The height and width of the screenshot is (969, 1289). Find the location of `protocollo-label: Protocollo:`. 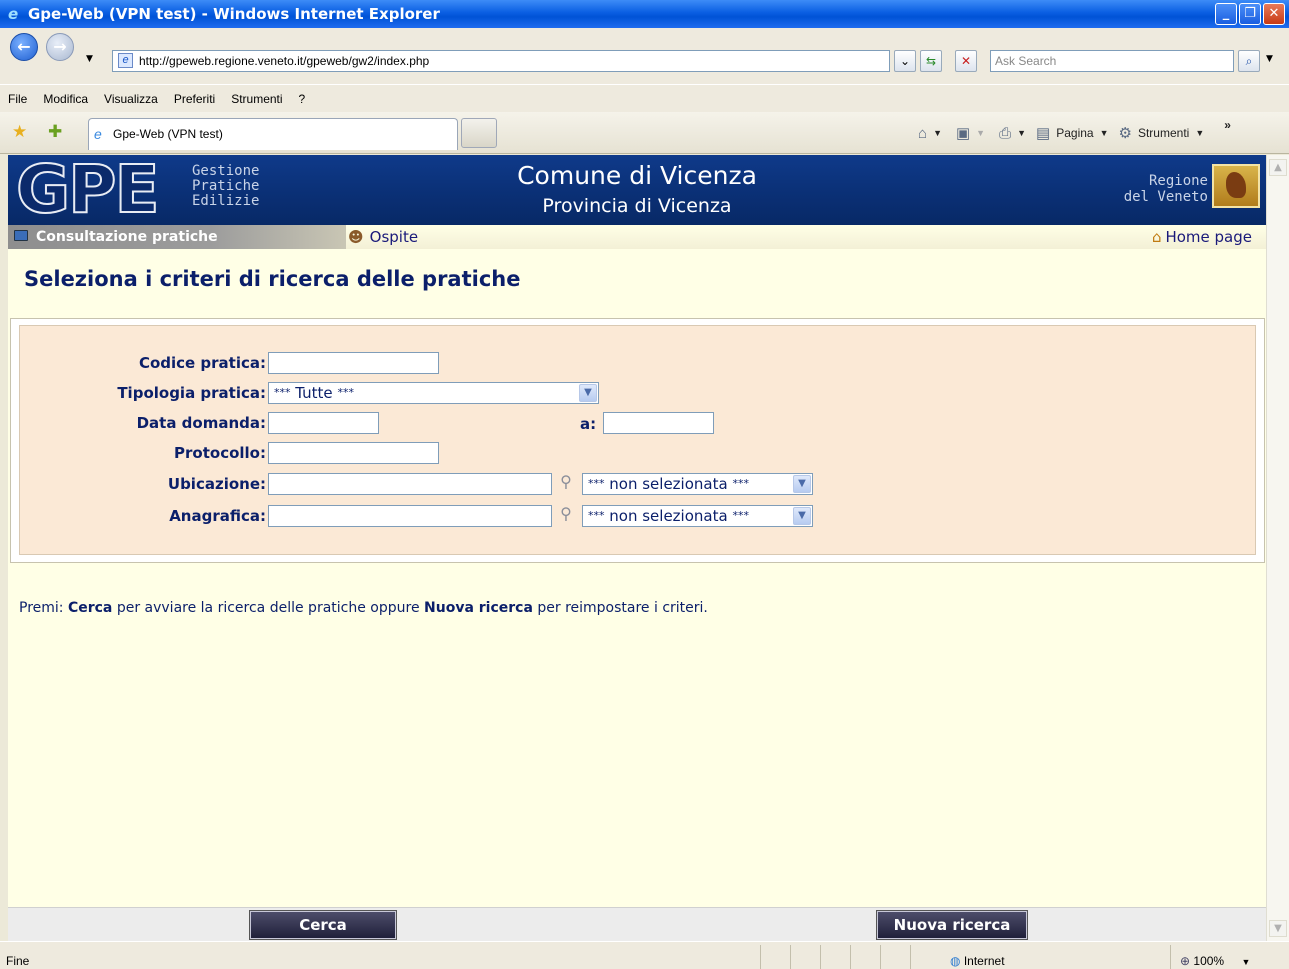

protocollo-label: Protocollo: is located at coordinates (220, 453).